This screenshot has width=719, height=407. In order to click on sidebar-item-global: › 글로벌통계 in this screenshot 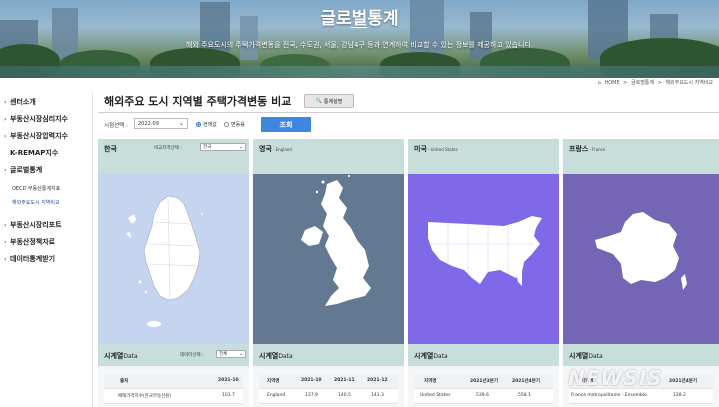, I will do `click(23, 170)`.